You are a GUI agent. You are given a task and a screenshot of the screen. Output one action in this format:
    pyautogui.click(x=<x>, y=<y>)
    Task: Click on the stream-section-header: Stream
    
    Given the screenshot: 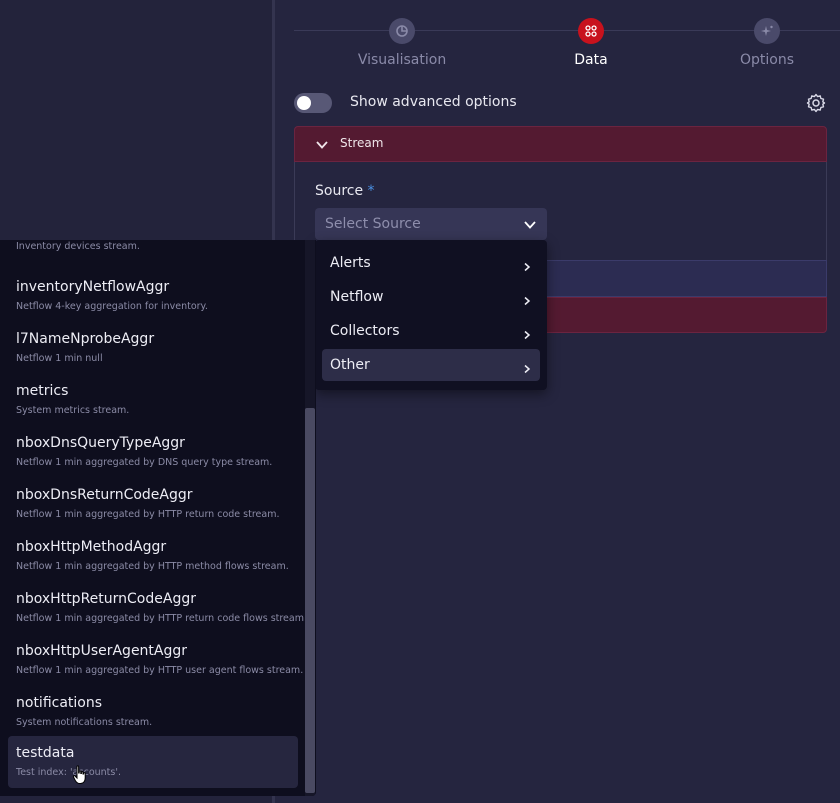 What is the action you would take?
    pyautogui.click(x=560, y=144)
    